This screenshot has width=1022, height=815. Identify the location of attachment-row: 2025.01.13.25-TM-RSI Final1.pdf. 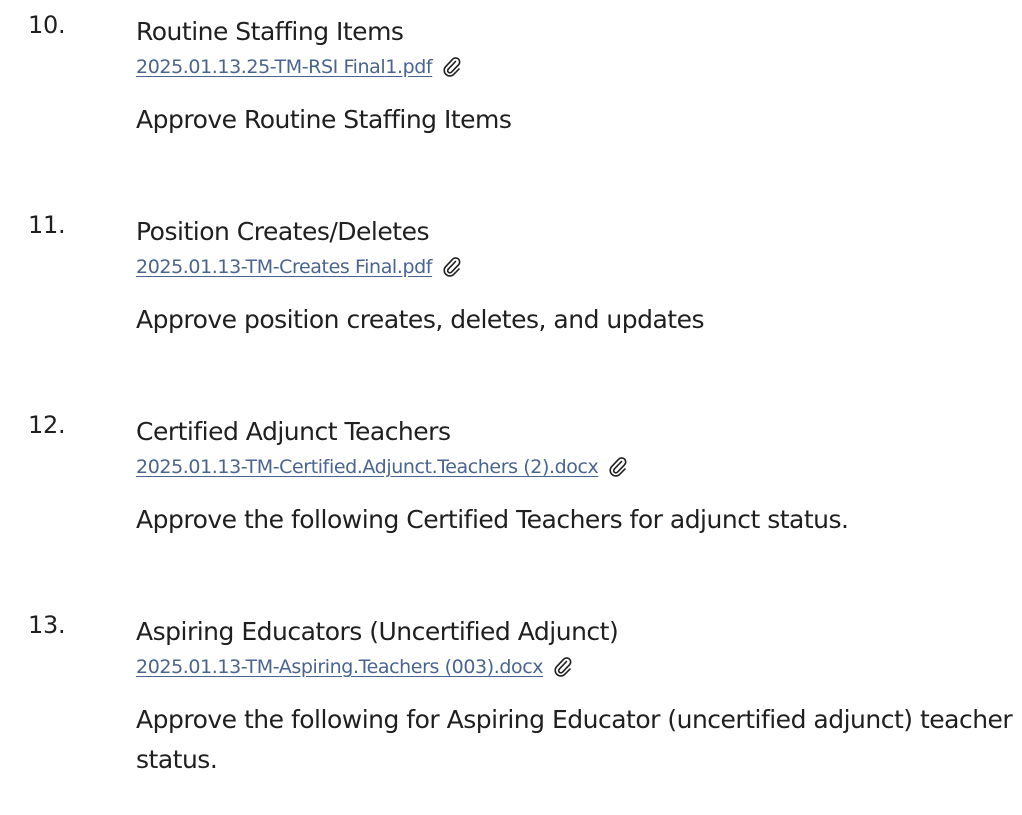
(576, 67).